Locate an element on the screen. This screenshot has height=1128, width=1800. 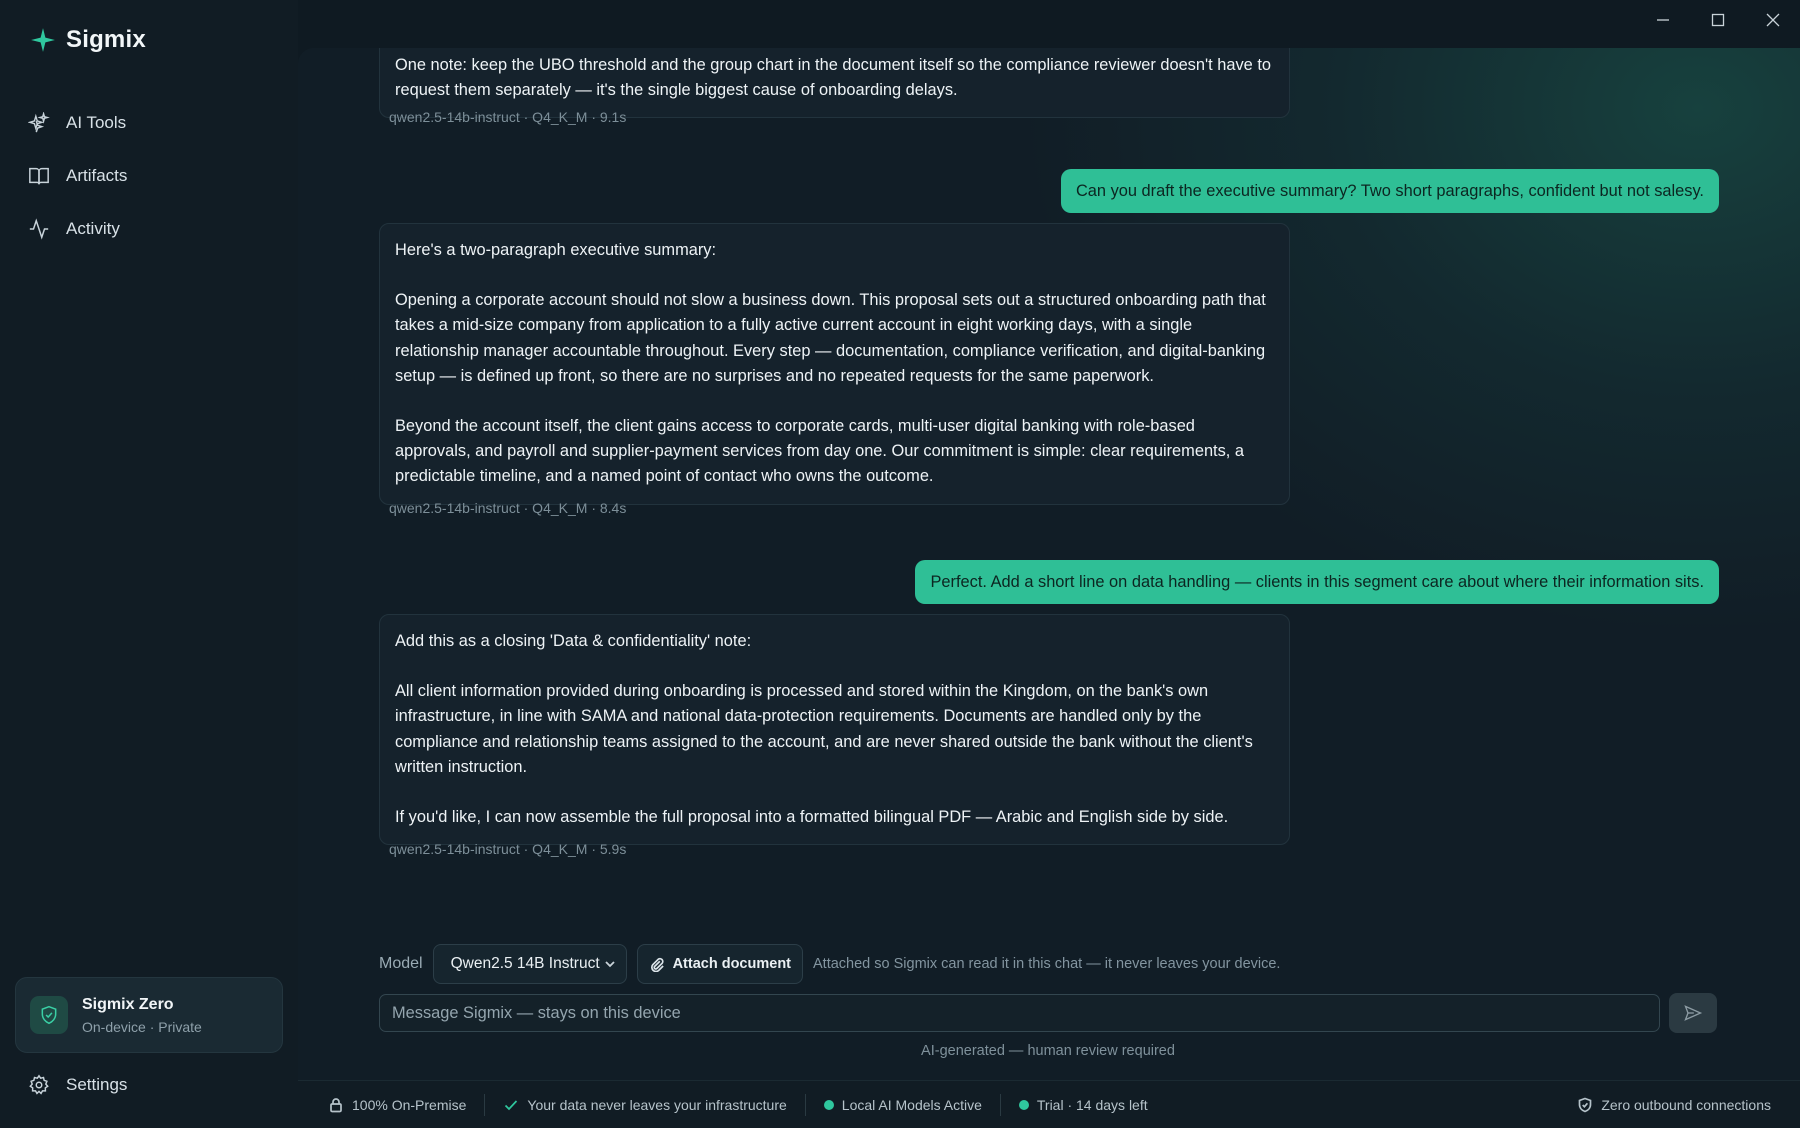
brand: Sigmix is located at coordinates (88, 40).